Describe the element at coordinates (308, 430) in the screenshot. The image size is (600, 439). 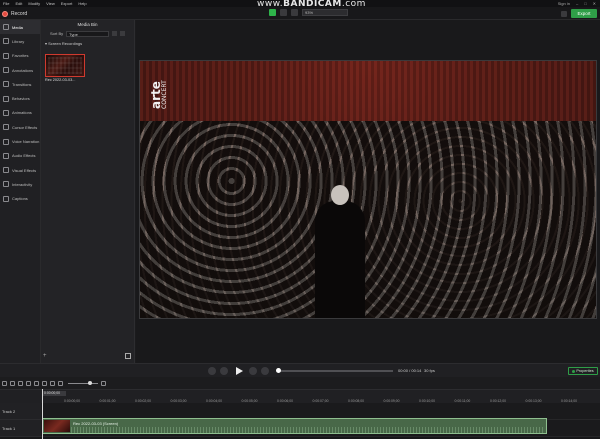
I see `clip-waveform` at that location.